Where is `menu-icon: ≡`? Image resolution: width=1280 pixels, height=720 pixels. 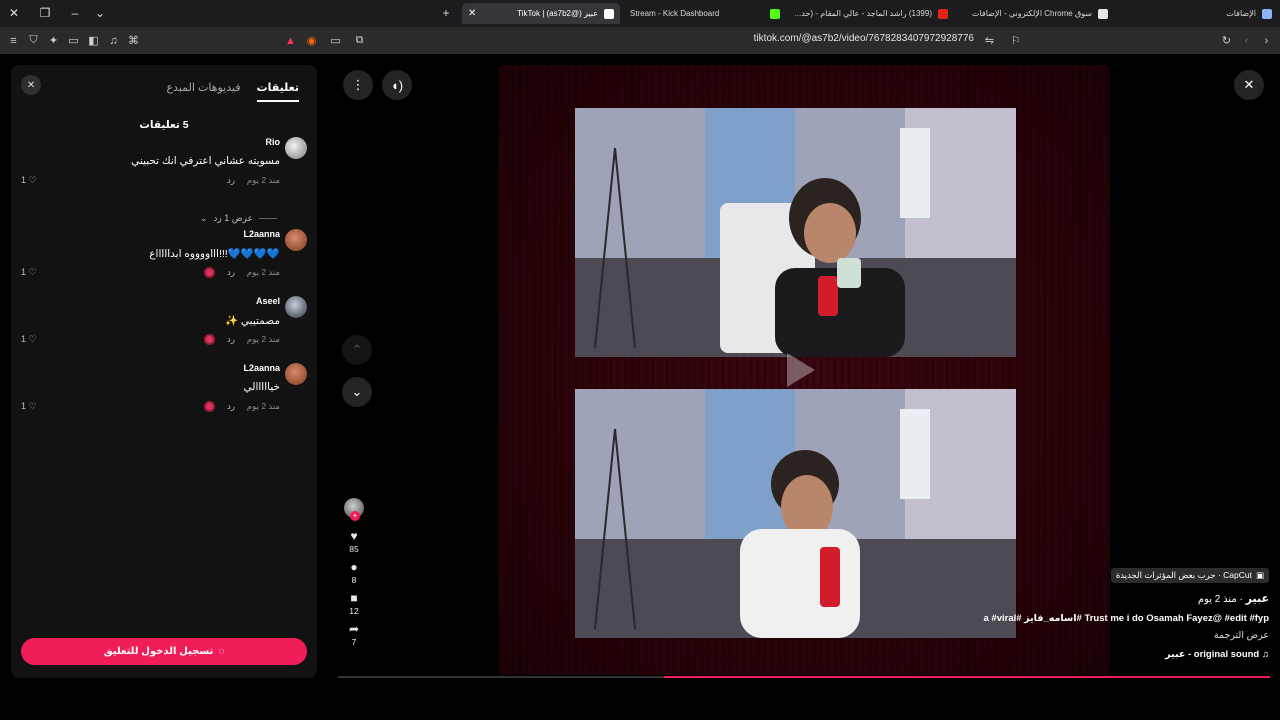
menu-icon: ≡ is located at coordinates (13, 40).